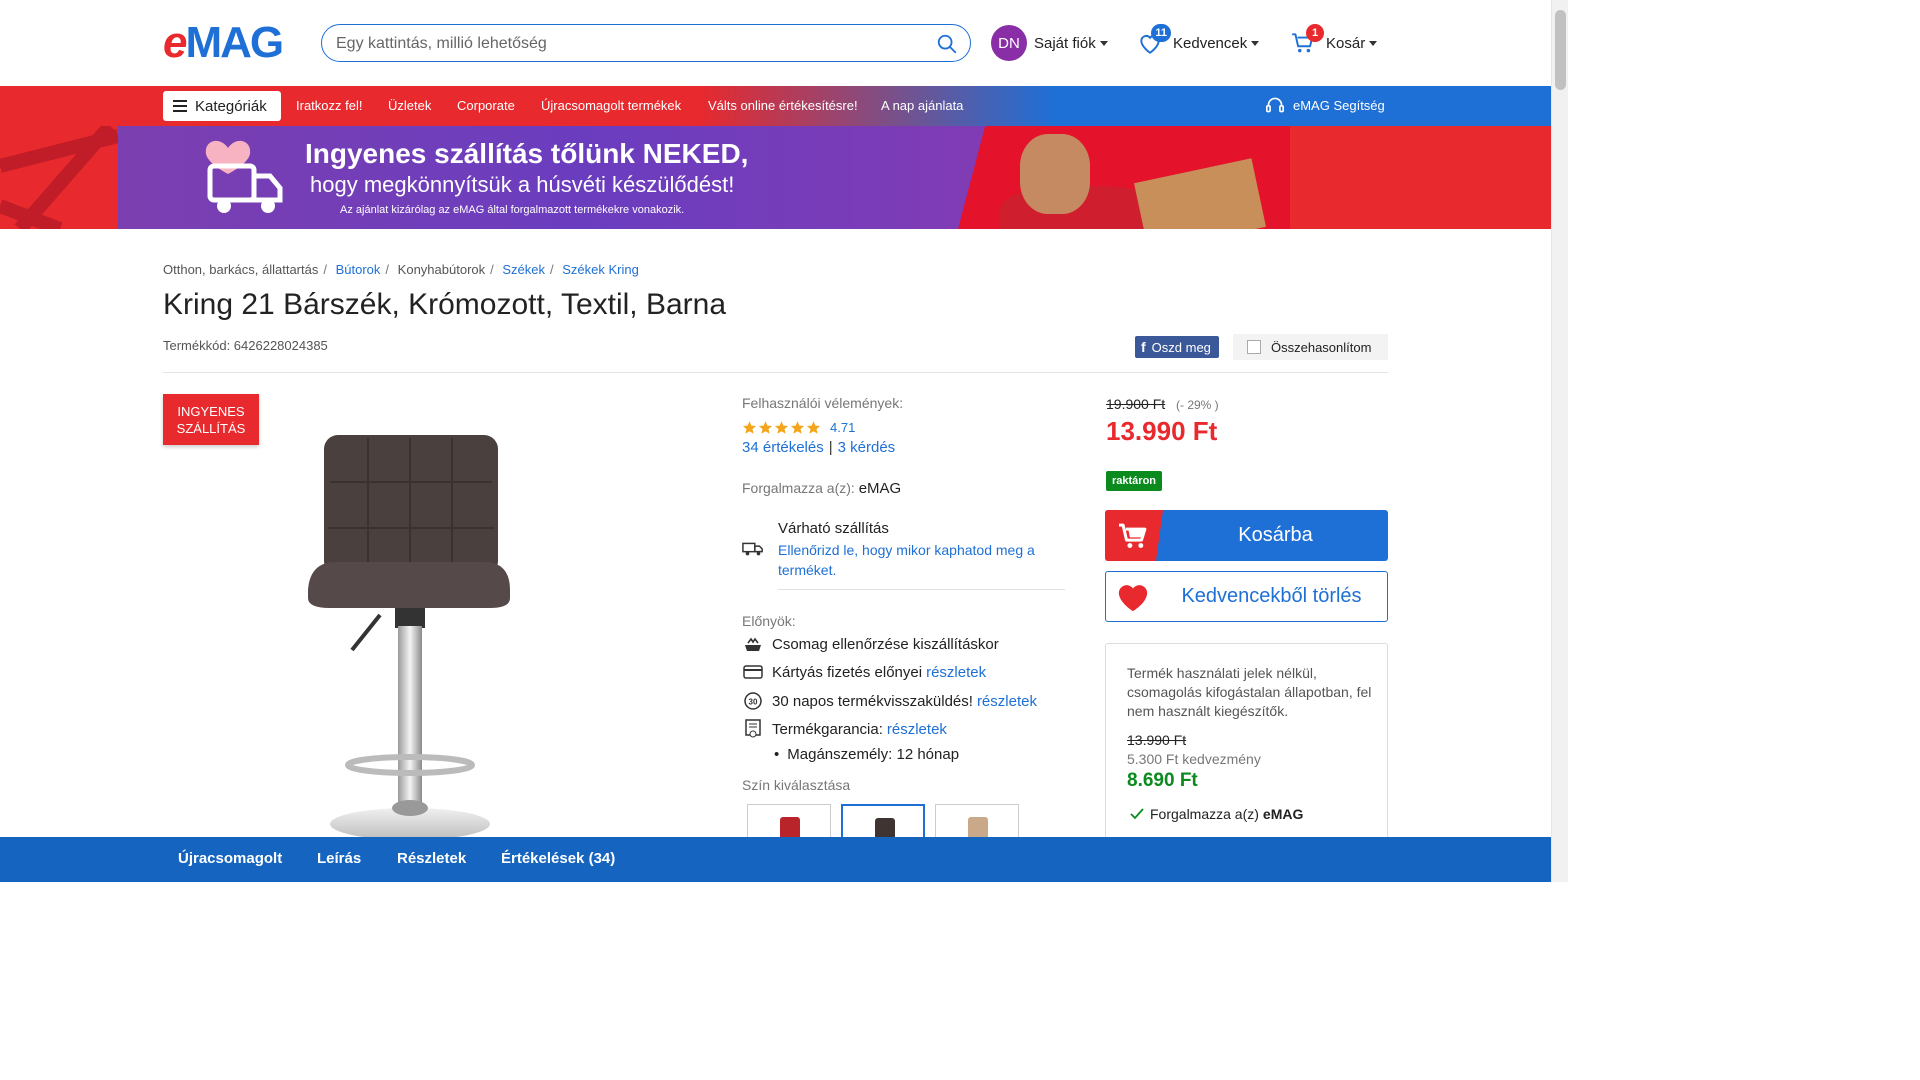 Image resolution: width=1920 pixels, height=1080 pixels. What do you see at coordinates (558, 858) in the screenshot?
I see `tab-reviews: Értékelések (34)` at bounding box center [558, 858].